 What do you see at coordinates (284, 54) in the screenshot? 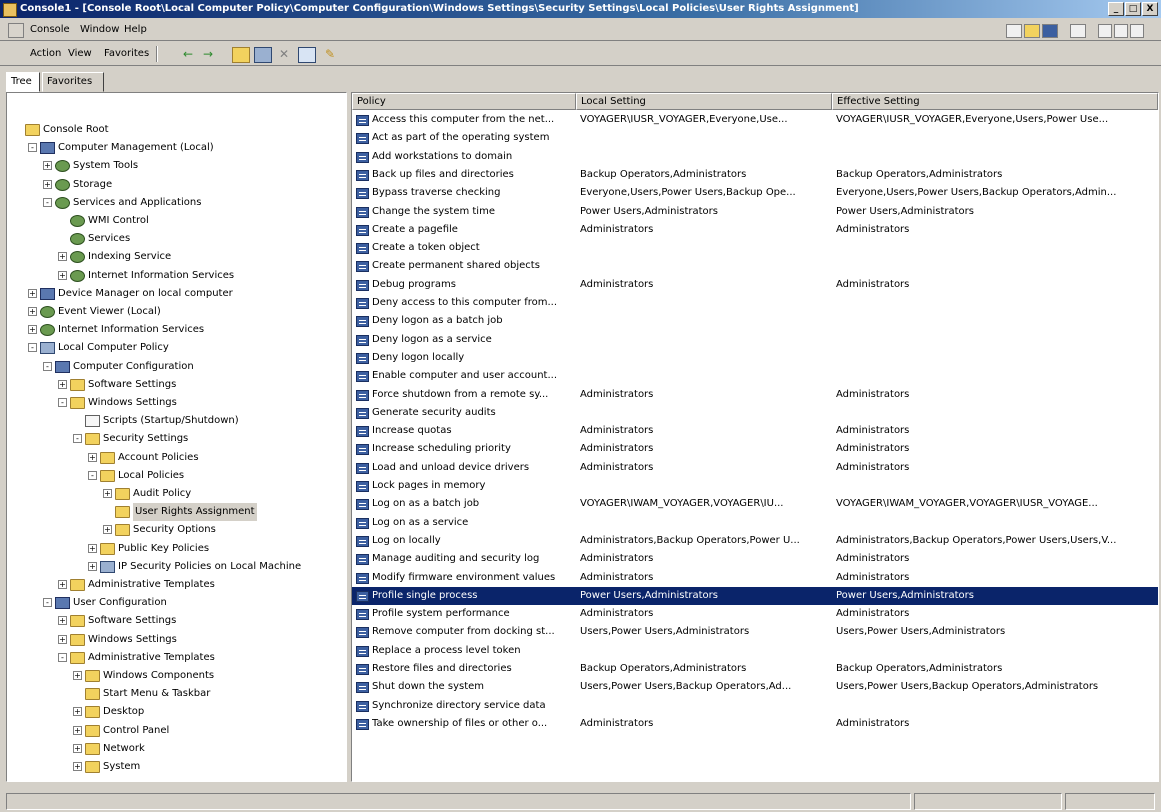
I see `delete-icon: ✕` at bounding box center [284, 54].